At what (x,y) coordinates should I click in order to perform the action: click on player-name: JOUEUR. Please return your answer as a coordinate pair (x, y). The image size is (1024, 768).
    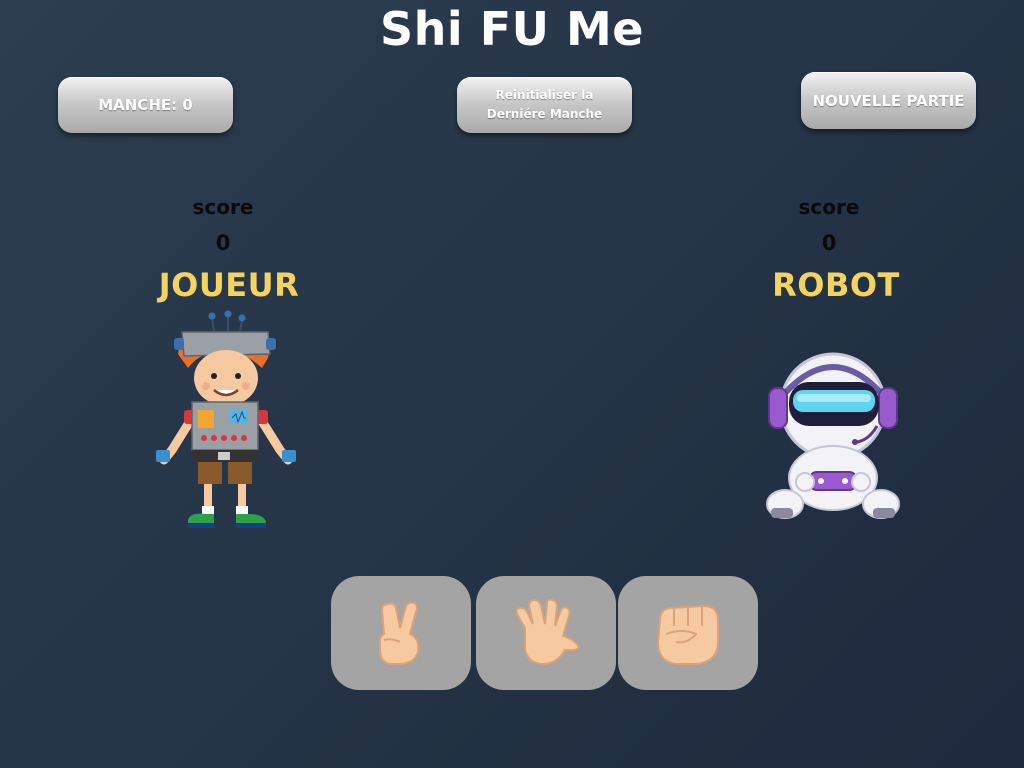
    Looking at the image, I should click on (229, 285).